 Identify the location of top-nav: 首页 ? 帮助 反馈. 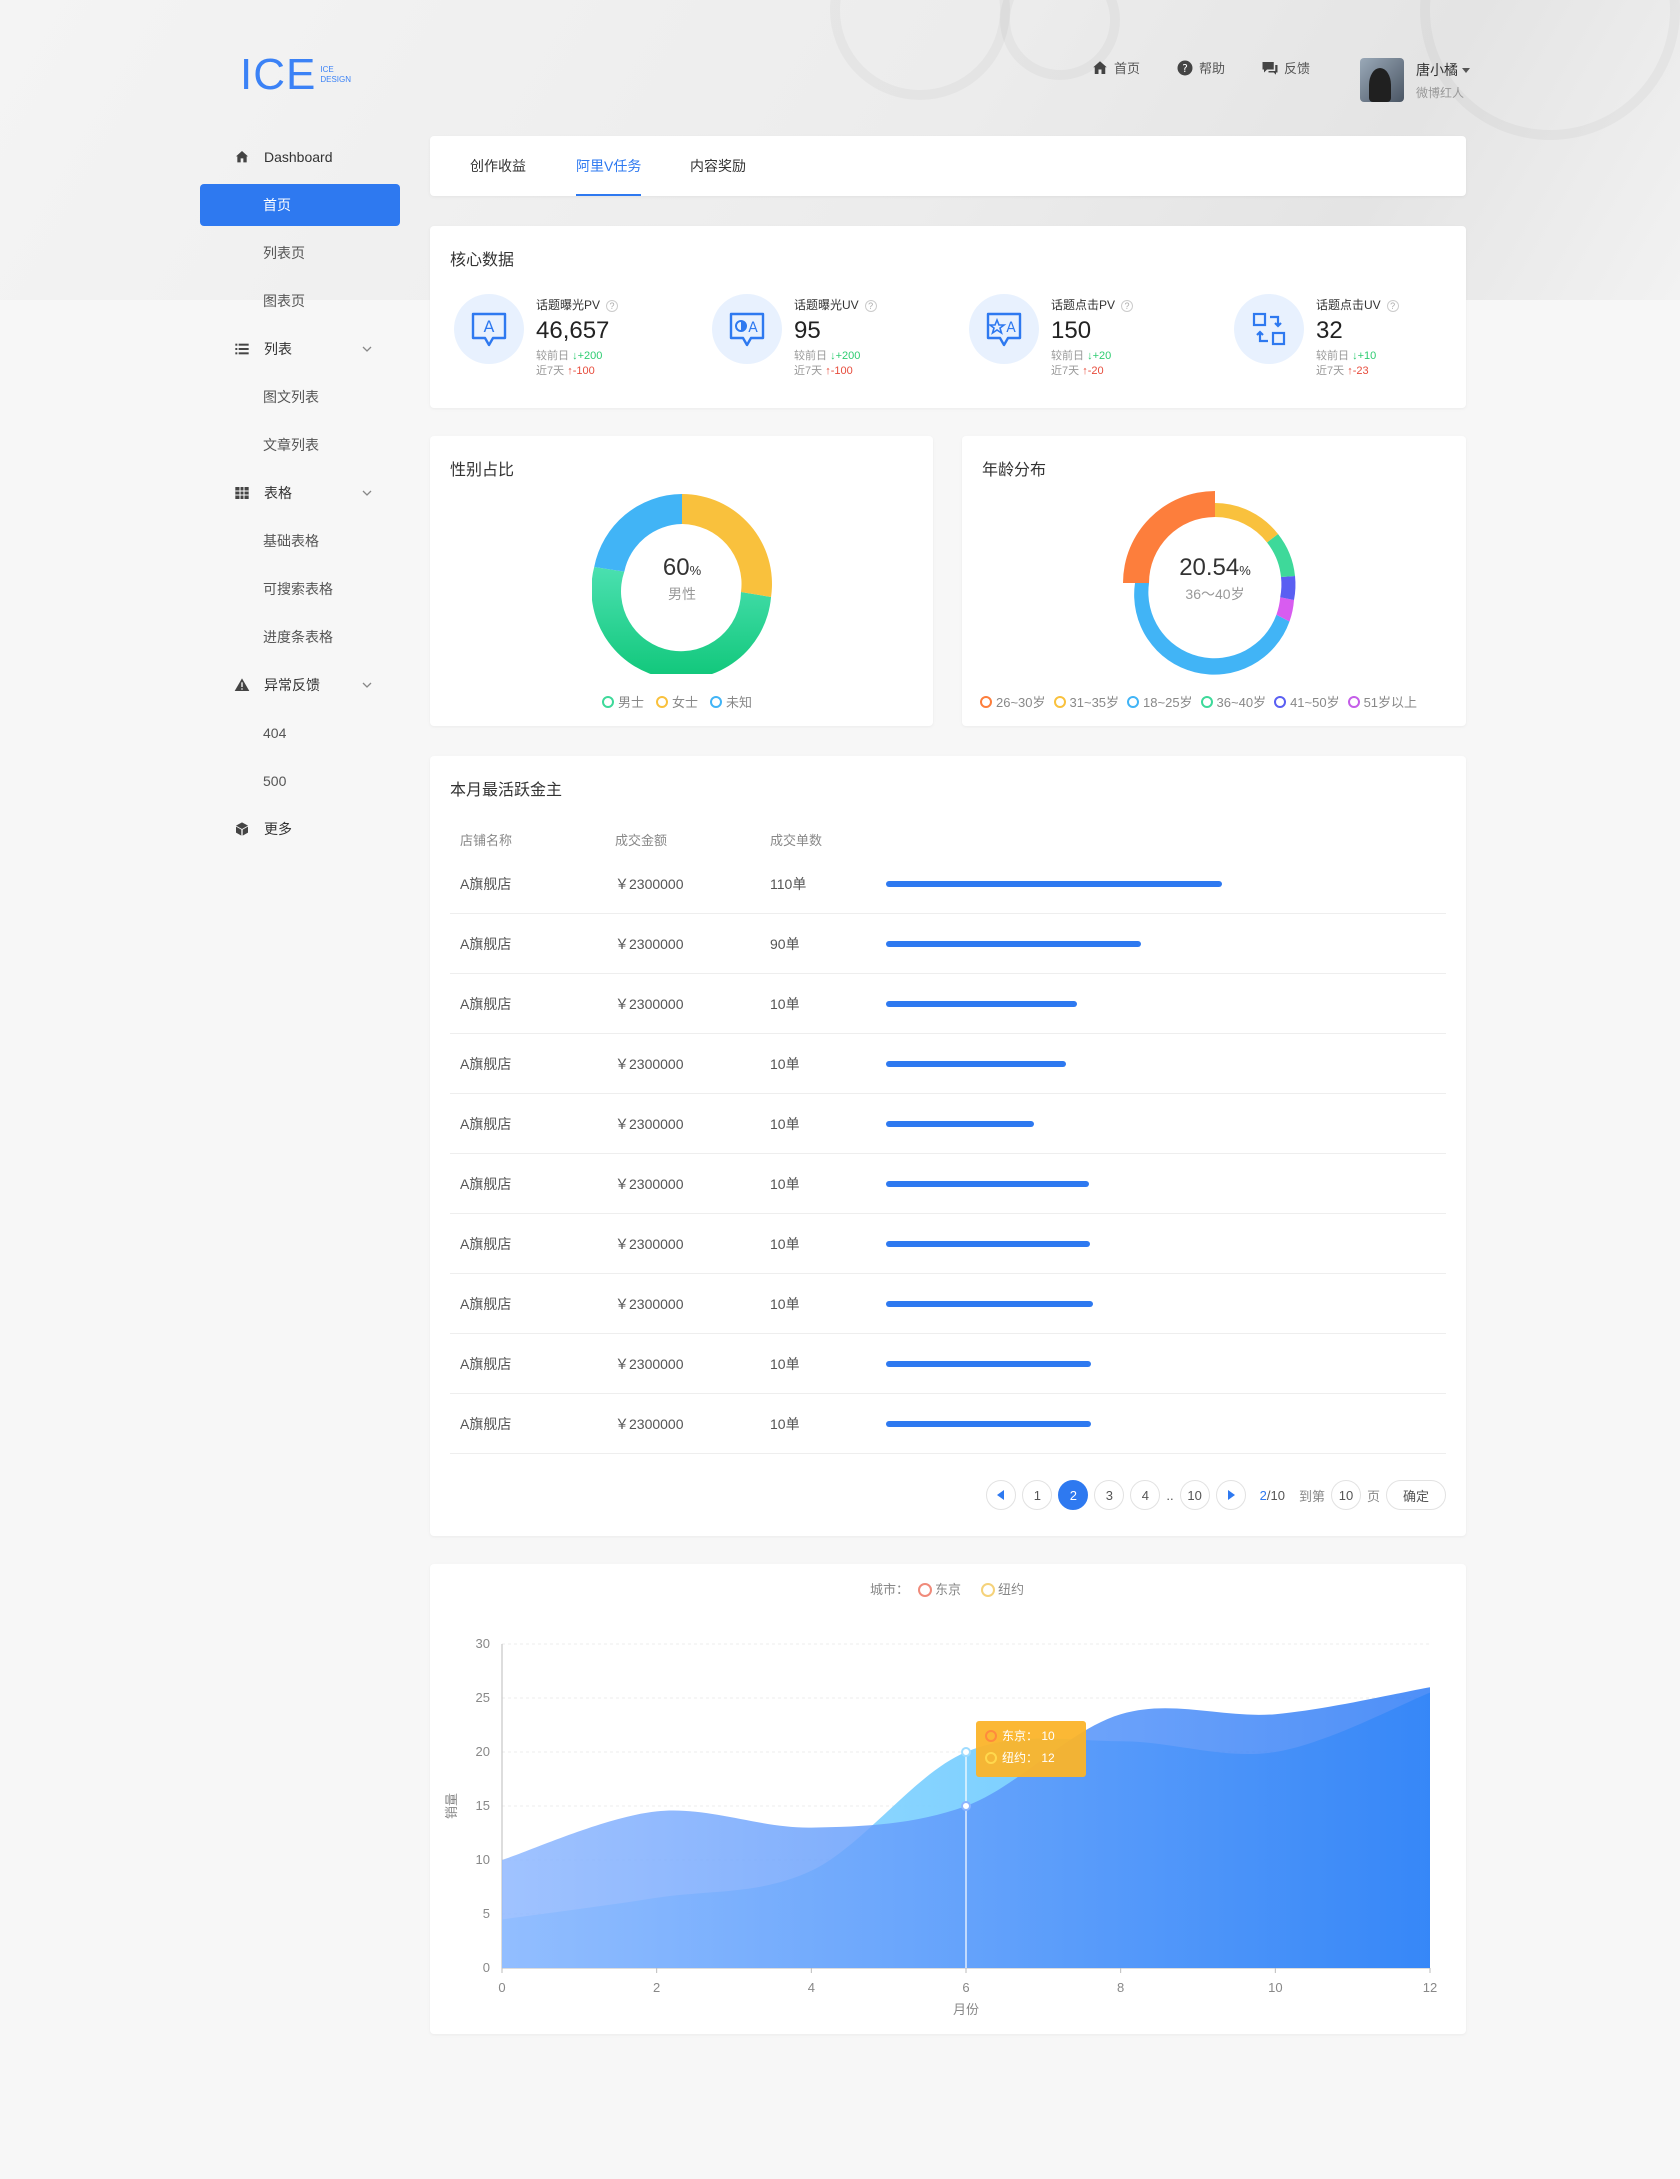
(1200, 67).